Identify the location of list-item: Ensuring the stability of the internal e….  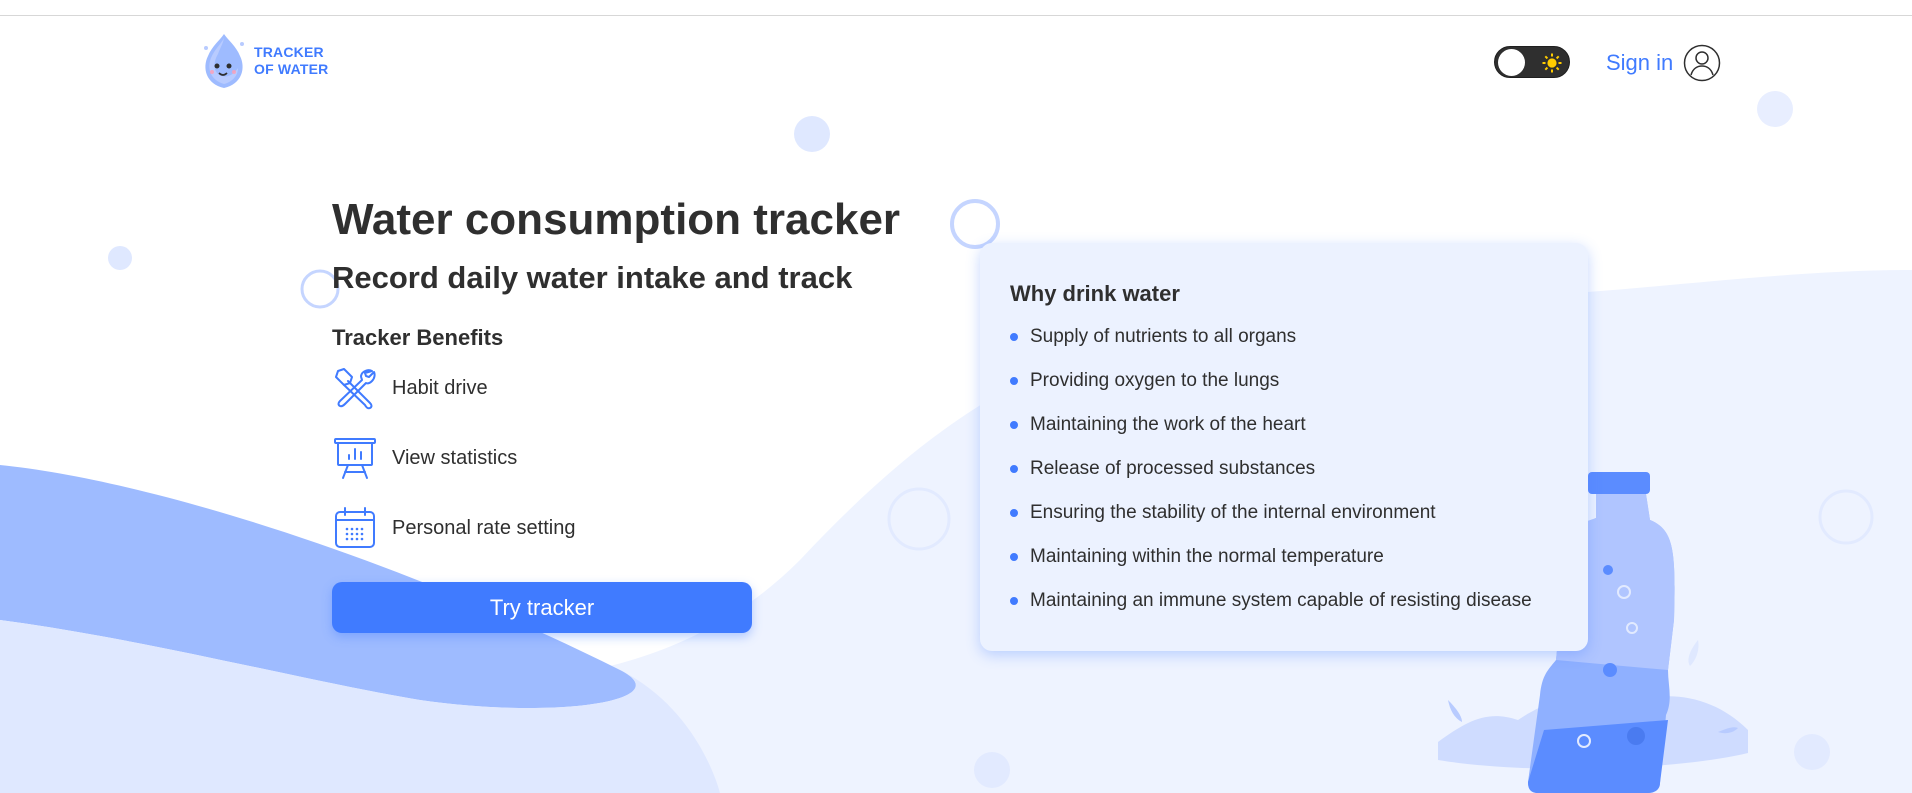
(1284, 513).